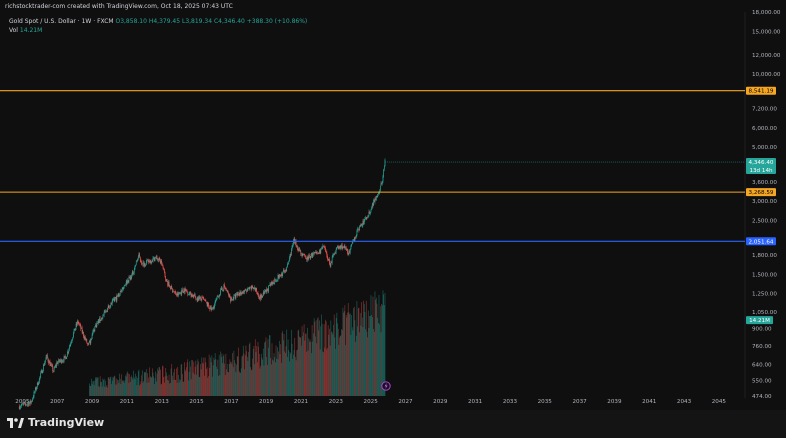 This screenshot has height=438, width=786. What do you see at coordinates (764, 129) in the screenshot?
I see `y-tick-label: 6,000.00` at bounding box center [764, 129].